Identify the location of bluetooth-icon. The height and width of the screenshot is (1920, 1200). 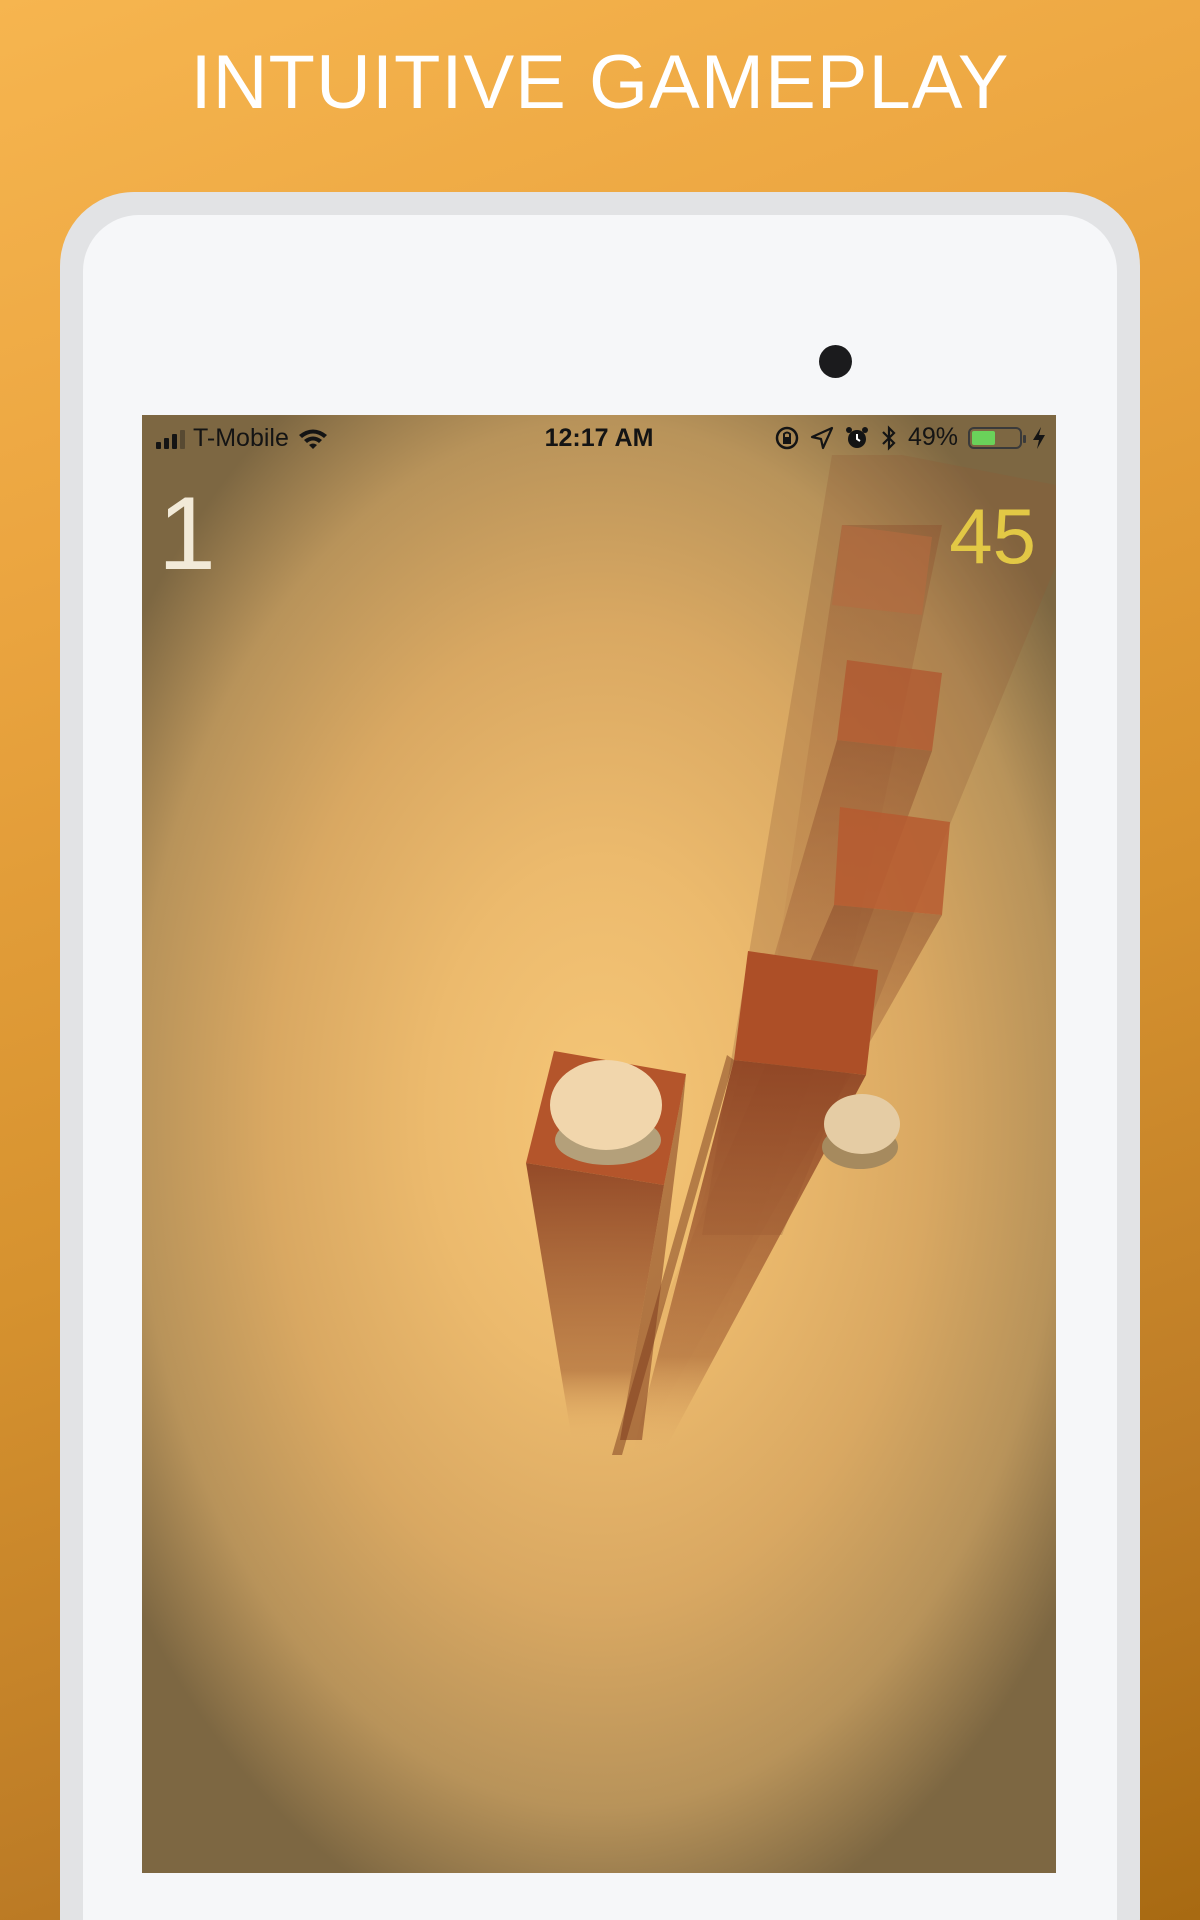
(889, 437).